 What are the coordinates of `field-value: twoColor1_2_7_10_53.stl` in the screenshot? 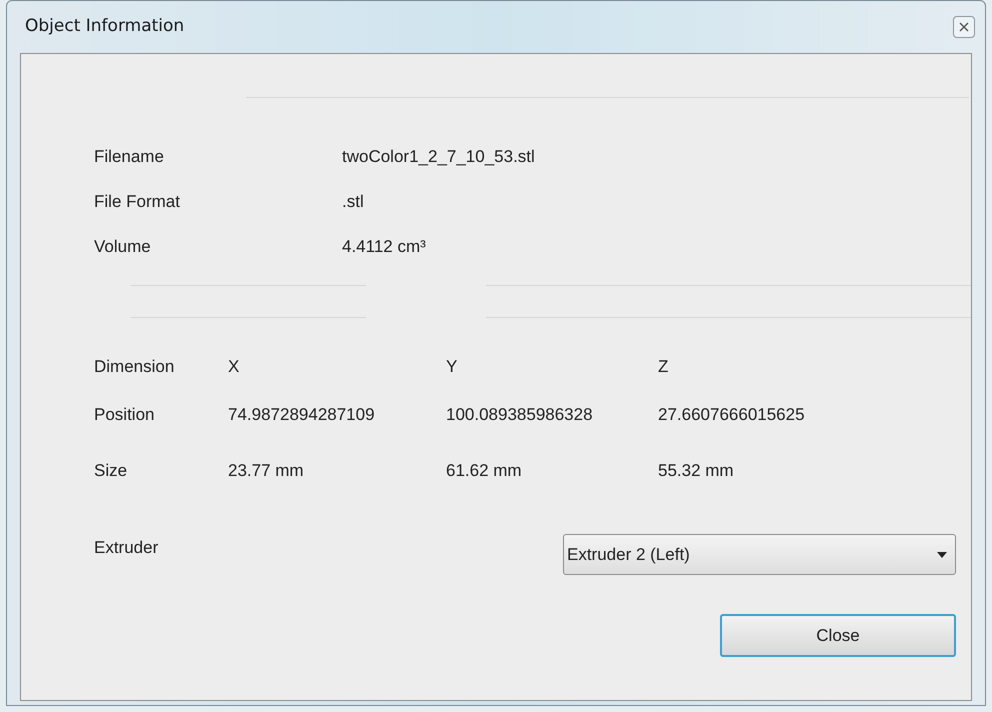 It's located at (438, 157).